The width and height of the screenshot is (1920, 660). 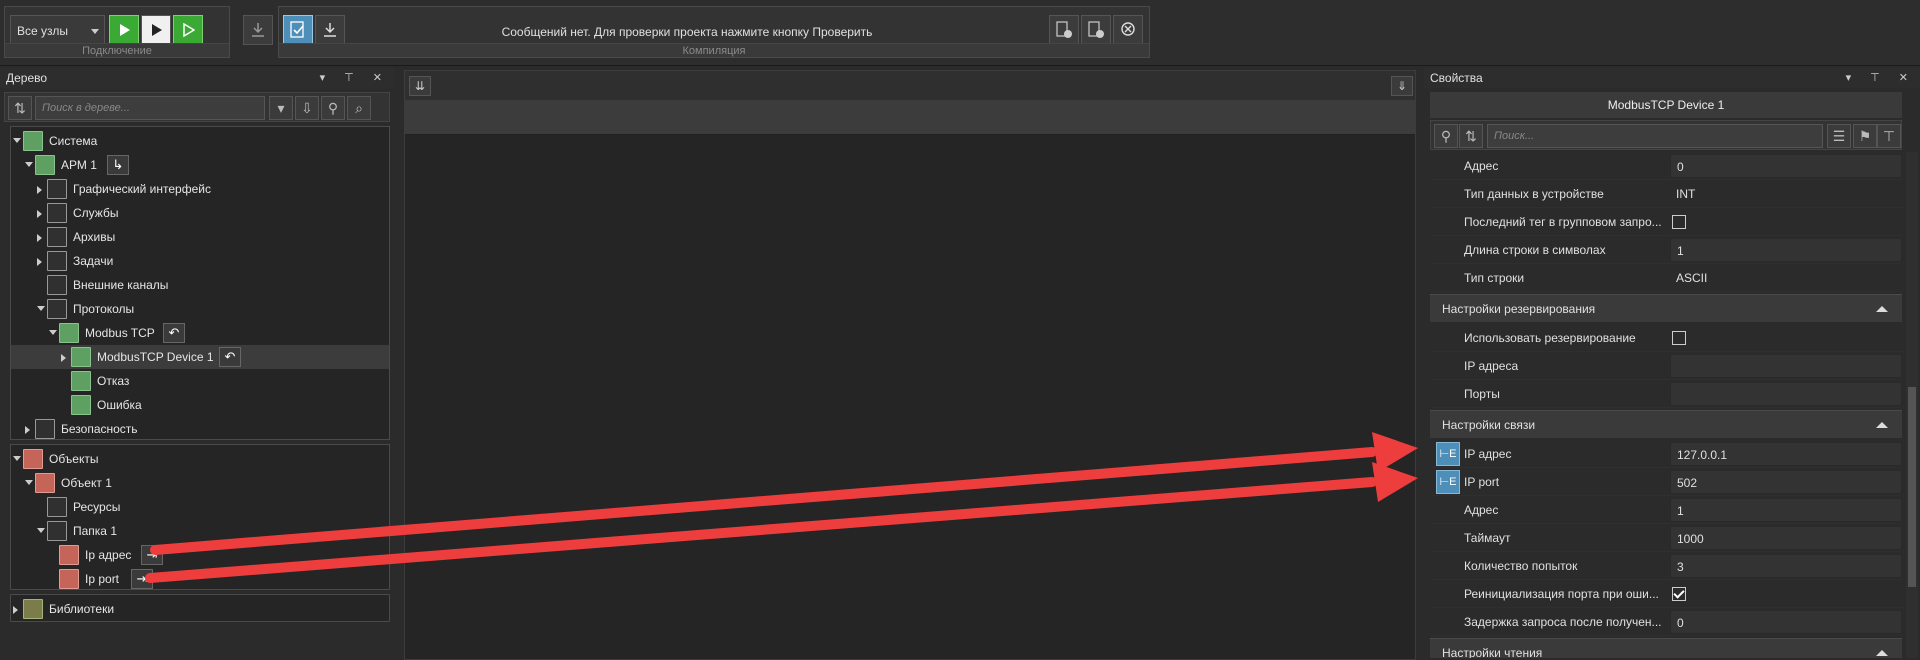 What do you see at coordinates (1666, 250) in the screenshot?
I see `prop-string-length: Длина строки в символах 1` at bounding box center [1666, 250].